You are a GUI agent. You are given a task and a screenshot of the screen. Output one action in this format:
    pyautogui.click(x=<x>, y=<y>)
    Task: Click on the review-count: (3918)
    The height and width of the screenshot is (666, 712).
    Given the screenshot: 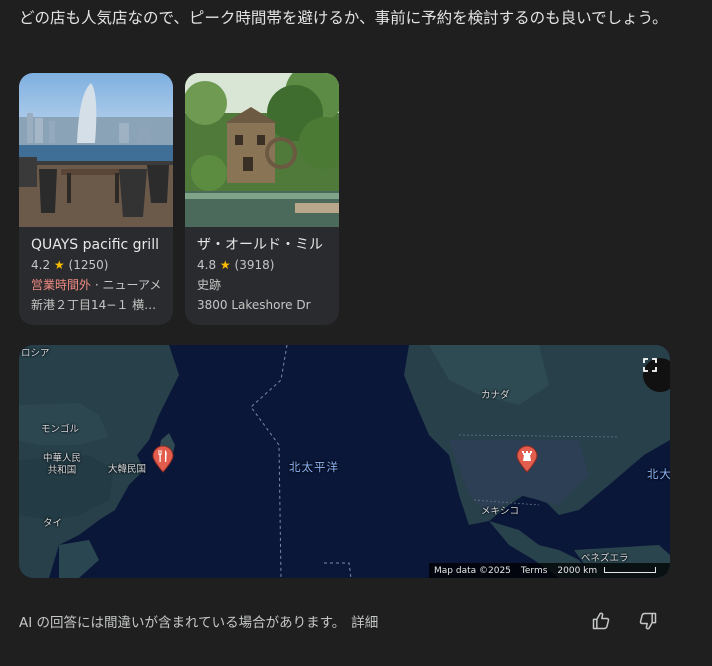 What is the action you would take?
    pyautogui.click(x=254, y=265)
    